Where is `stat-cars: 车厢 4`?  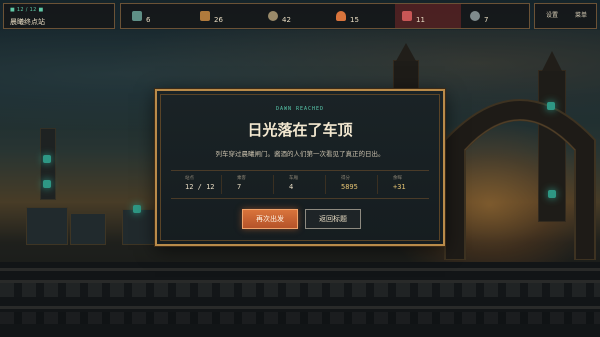
stat-cars: 车厢 4 is located at coordinates (300, 185).